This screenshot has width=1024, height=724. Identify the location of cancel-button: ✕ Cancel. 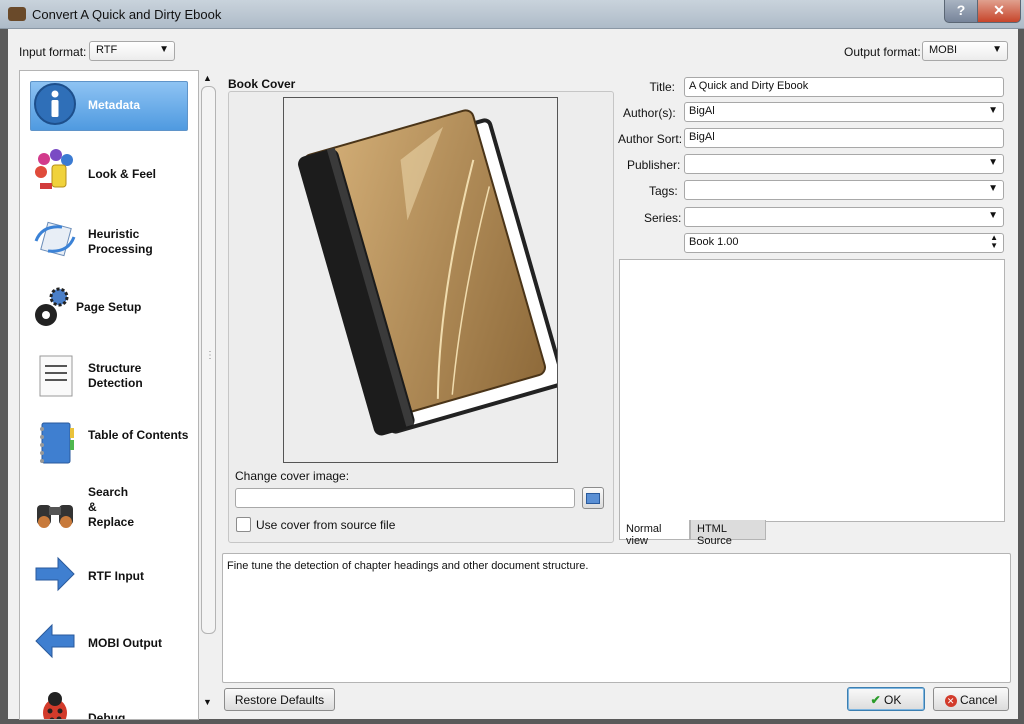
(971, 699).